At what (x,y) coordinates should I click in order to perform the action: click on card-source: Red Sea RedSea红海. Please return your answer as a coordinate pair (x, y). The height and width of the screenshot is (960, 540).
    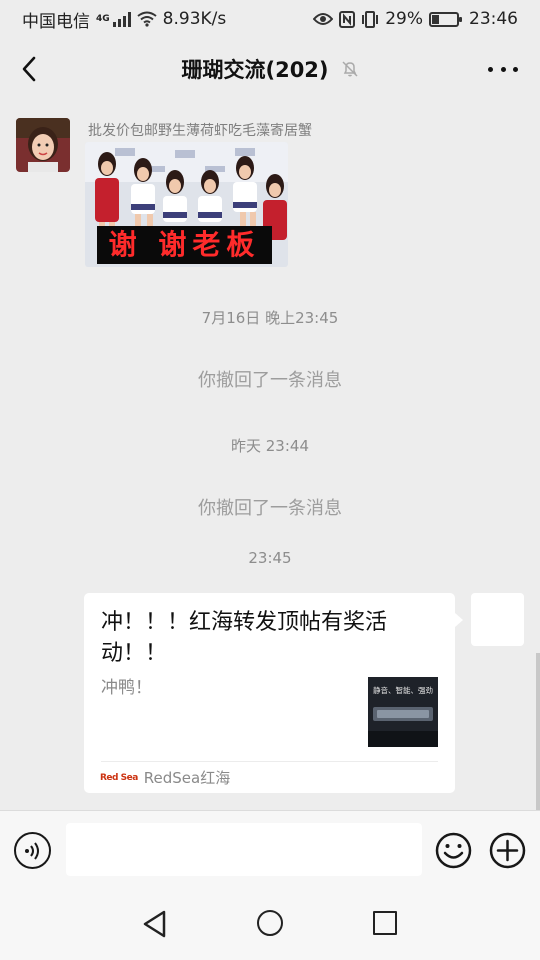
    Looking at the image, I should click on (165, 777).